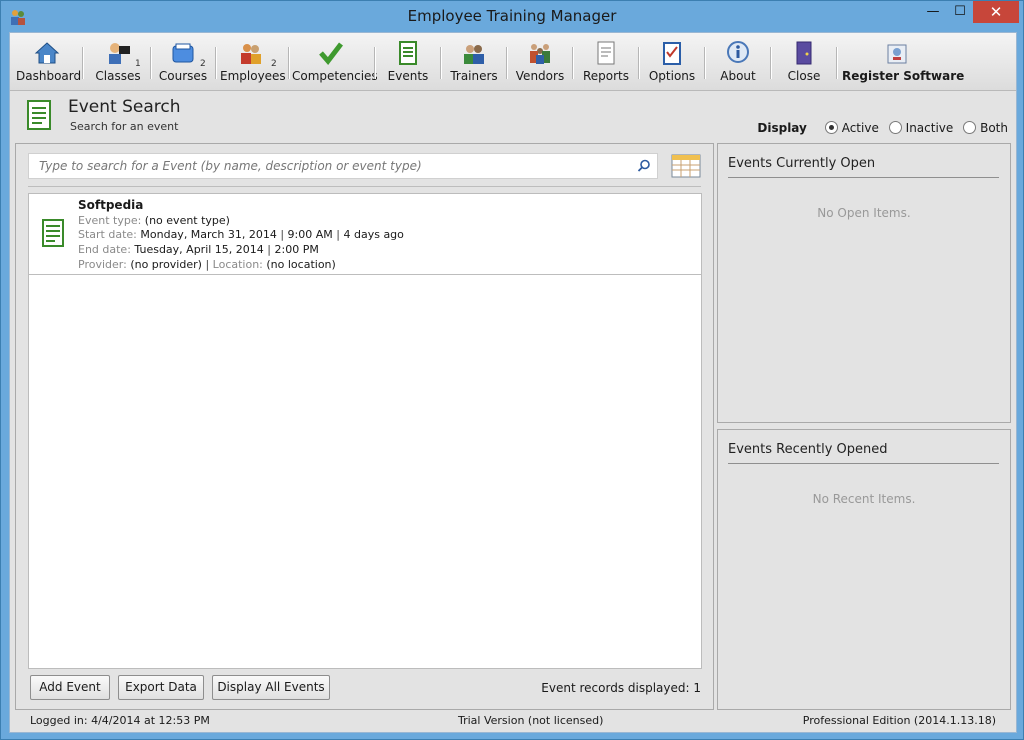 The width and height of the screenshot is (1024, 740). I want to click on toolbar-classes: Classes 1, so click(118, 61).